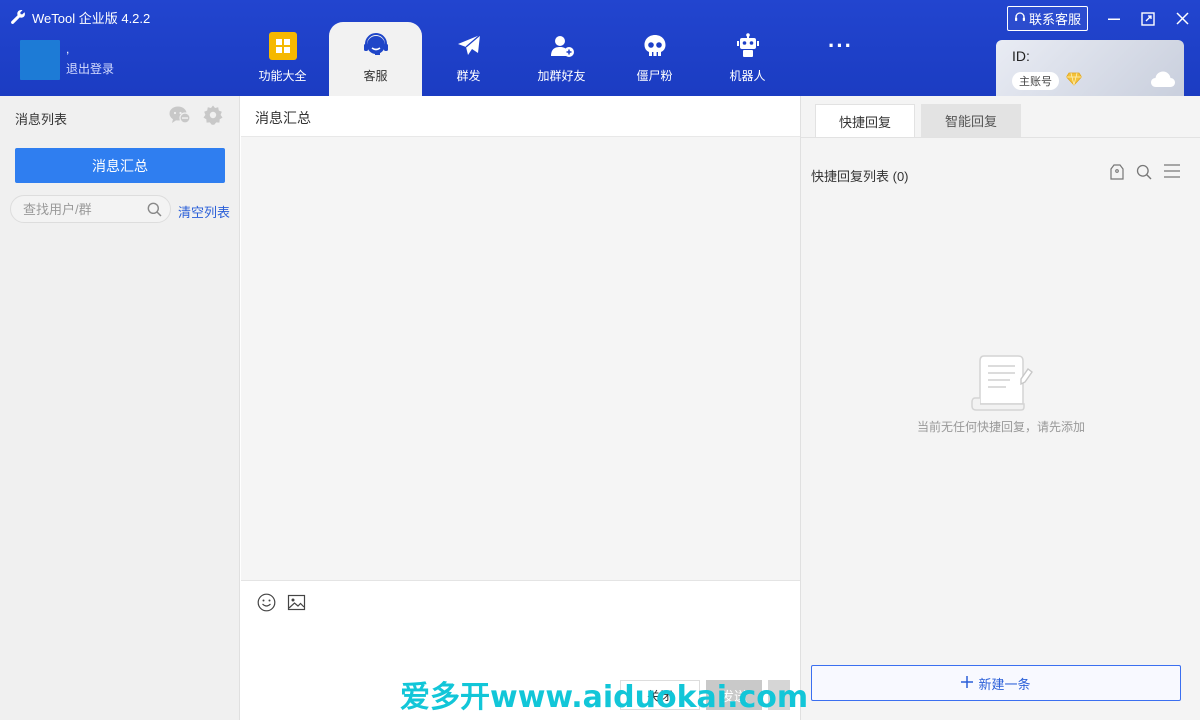 The width and height of the screenshot is (1200, 720). I want to click on headset-icon, so click(376, 46).